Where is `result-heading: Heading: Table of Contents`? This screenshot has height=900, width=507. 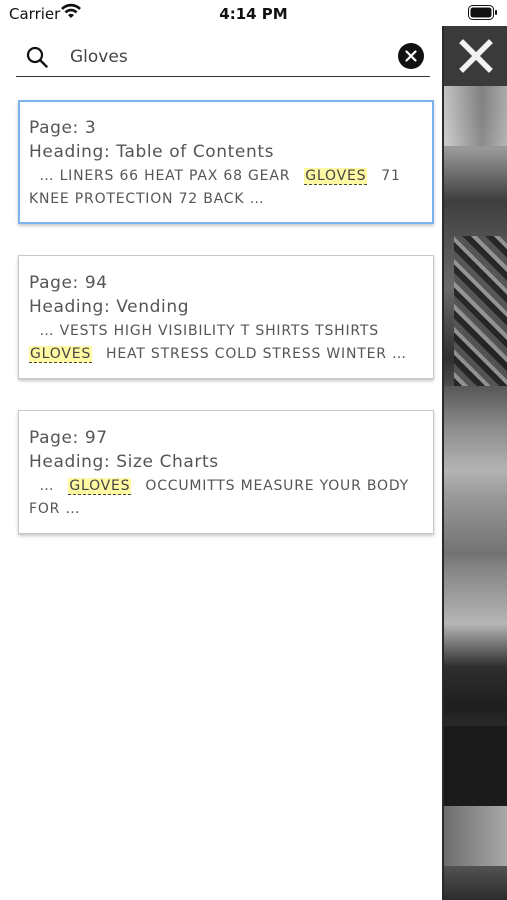 result-heading: Heading: Table of Contents is located at coordinates (152, 152).